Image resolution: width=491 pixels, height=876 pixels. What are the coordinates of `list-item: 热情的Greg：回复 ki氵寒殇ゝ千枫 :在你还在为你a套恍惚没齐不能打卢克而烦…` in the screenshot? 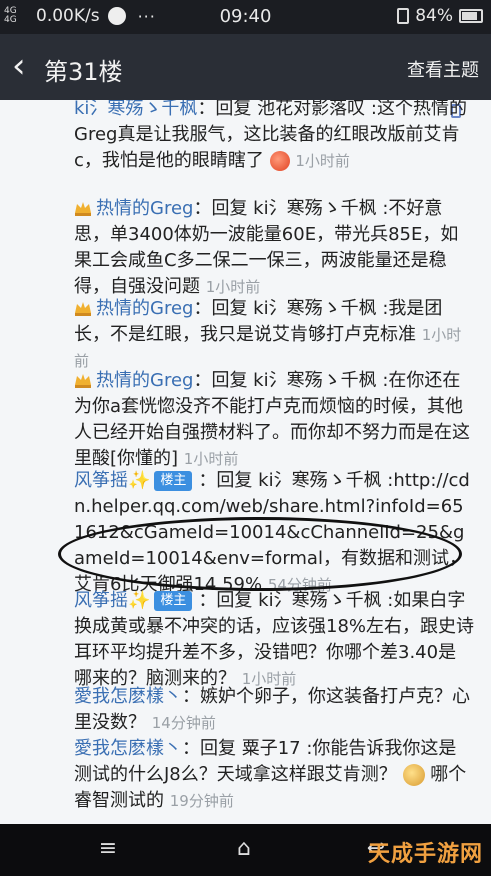 It's located at (274, 420).